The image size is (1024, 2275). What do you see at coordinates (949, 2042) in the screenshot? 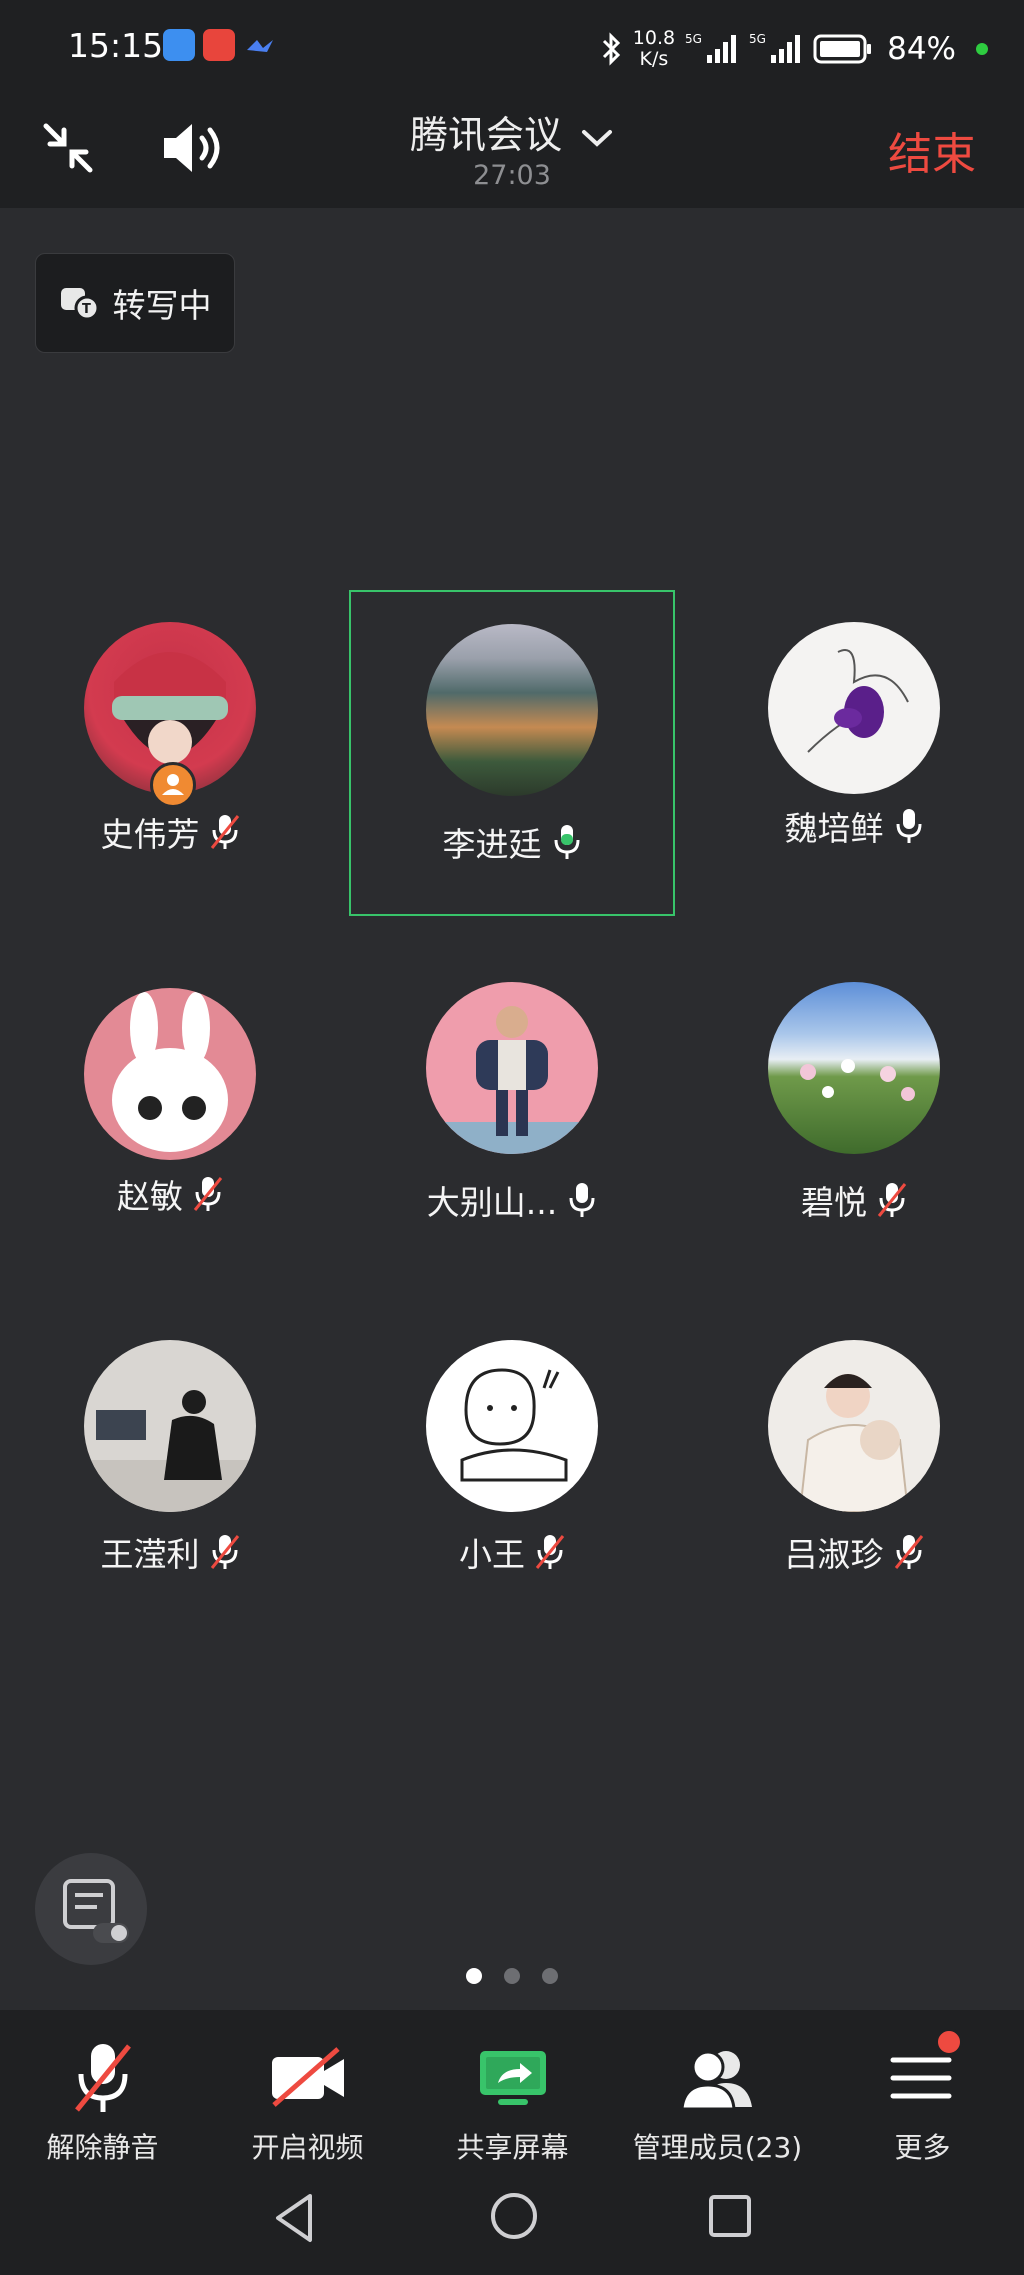
I see `notification-badge` at bounding box center [949, 2042].